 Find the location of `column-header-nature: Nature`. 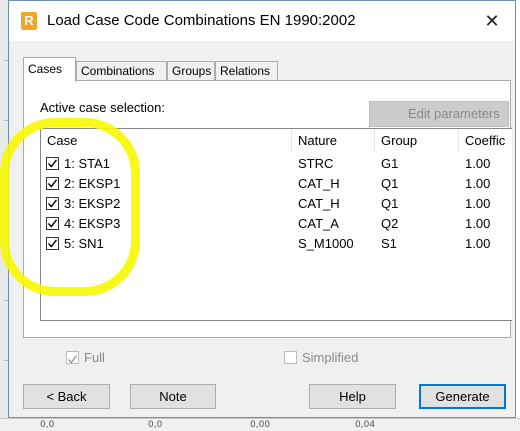

column-header-nature: Nature is located at coordinates (333, 141).